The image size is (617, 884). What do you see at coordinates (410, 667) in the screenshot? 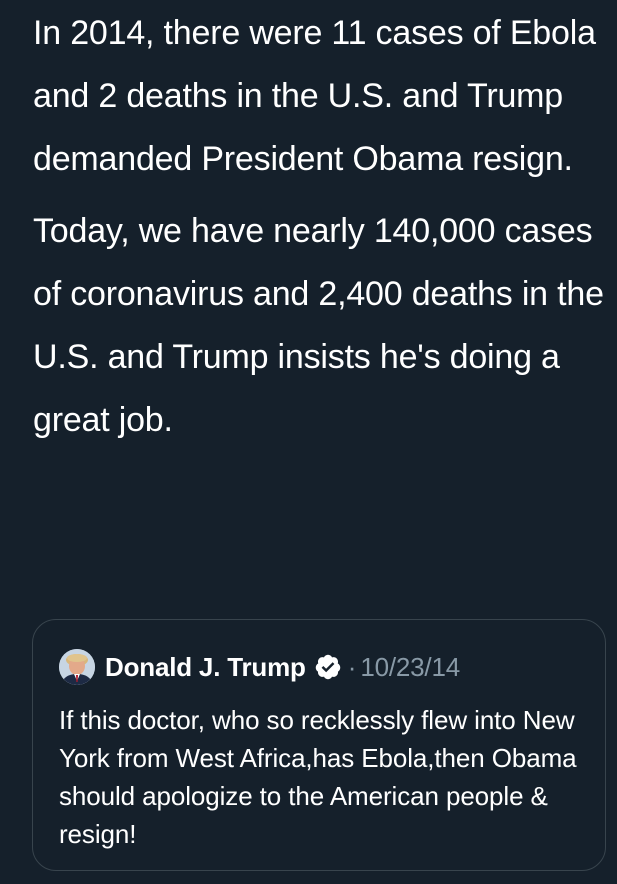
I see `quoted-tweet-date: 10/23/14` at bounding box center [410, 667].